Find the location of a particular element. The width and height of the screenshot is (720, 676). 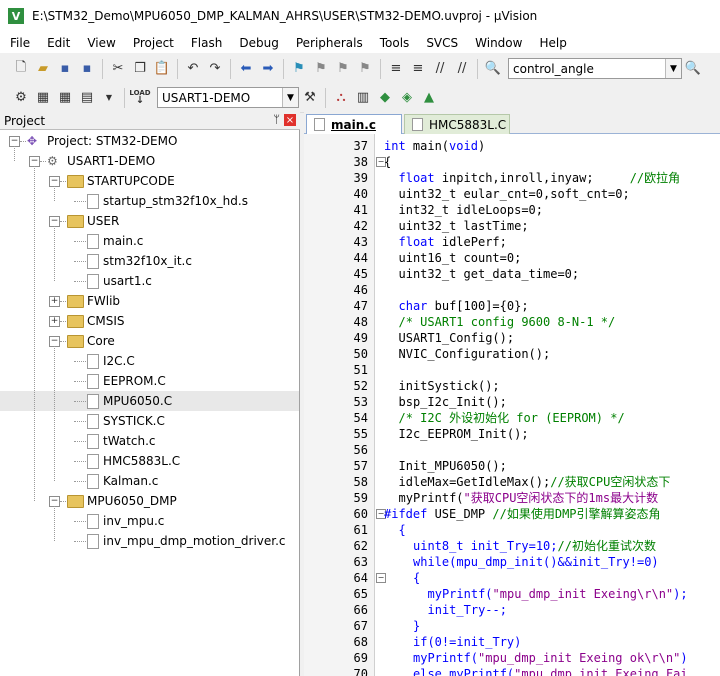

code-line: int32_t idleLoops=0; is located at coordinates (547, 210).